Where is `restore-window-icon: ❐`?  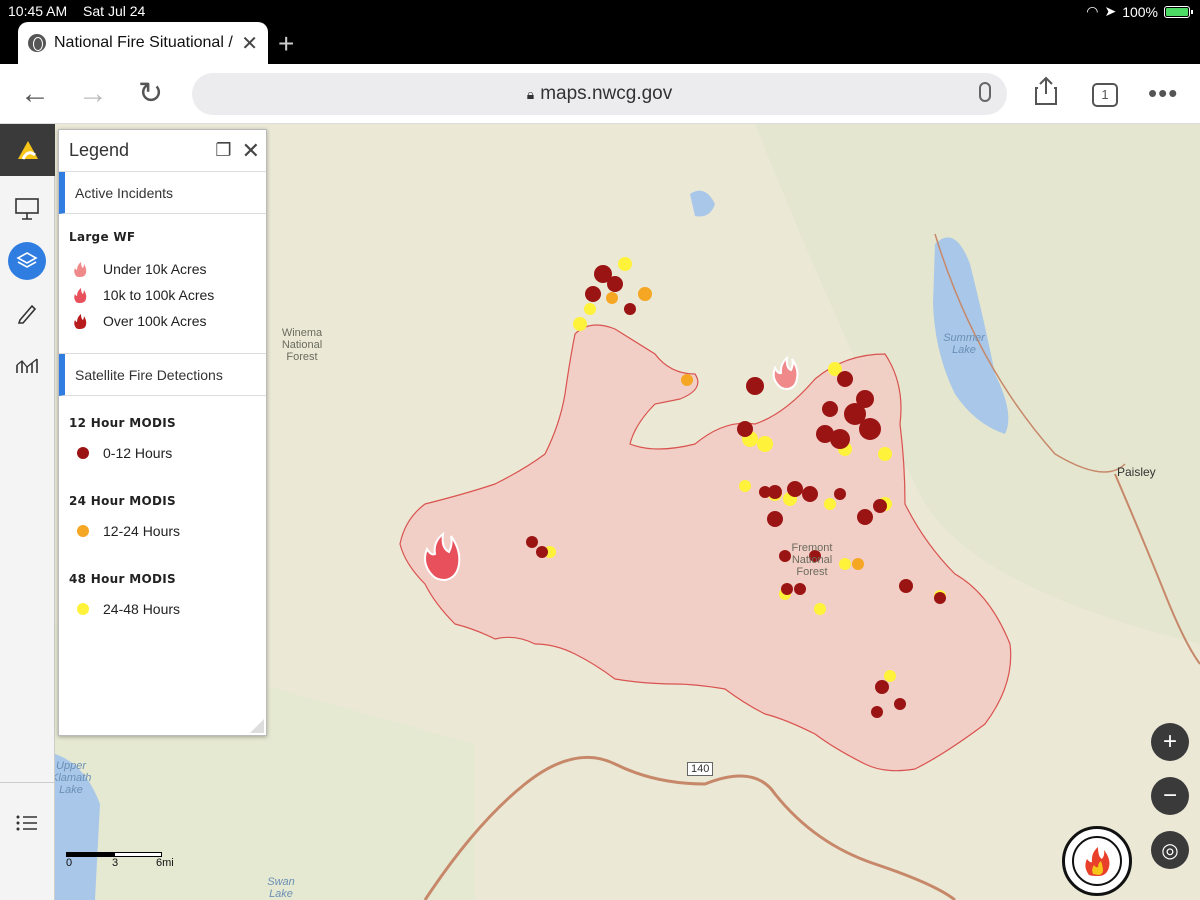 restore-window-icon: ❐ is located at coordinates (223, 152).